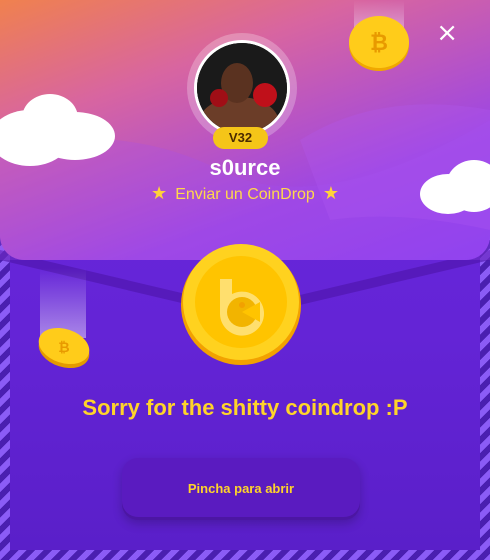  I want to click on avatar-image, so click(242, 88).